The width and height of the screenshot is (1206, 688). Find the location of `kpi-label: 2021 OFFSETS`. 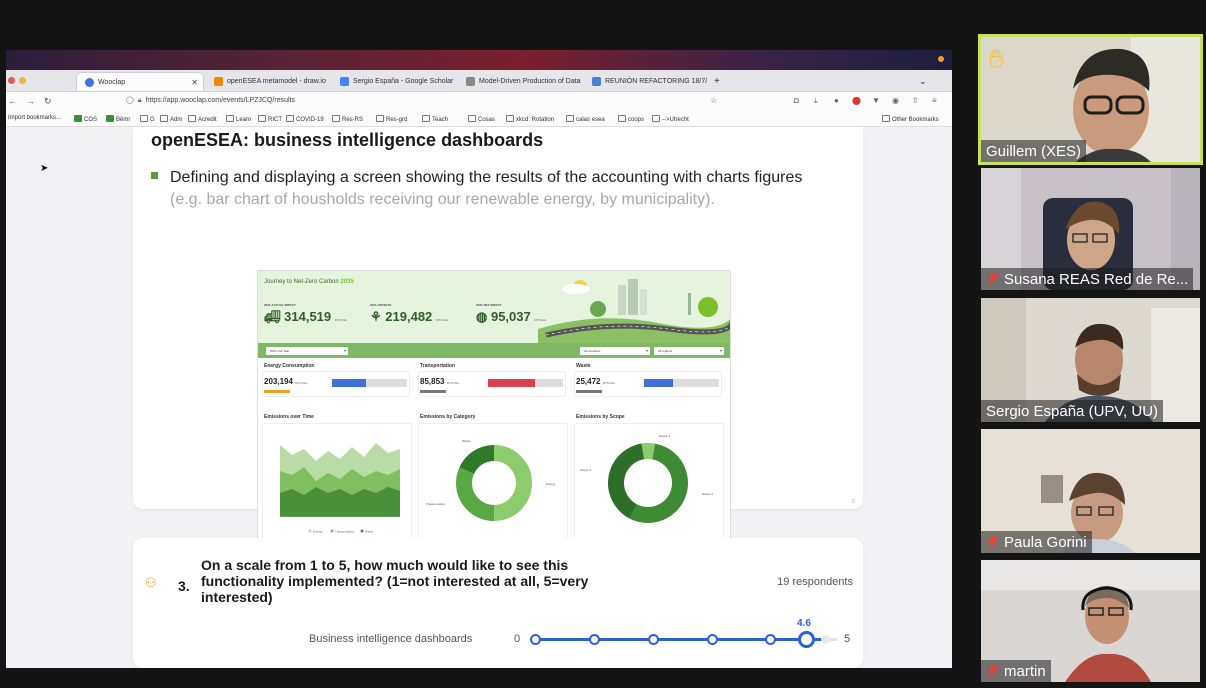

kpi-label: 2021 OFFSETS is located at coordinates (381, 305).